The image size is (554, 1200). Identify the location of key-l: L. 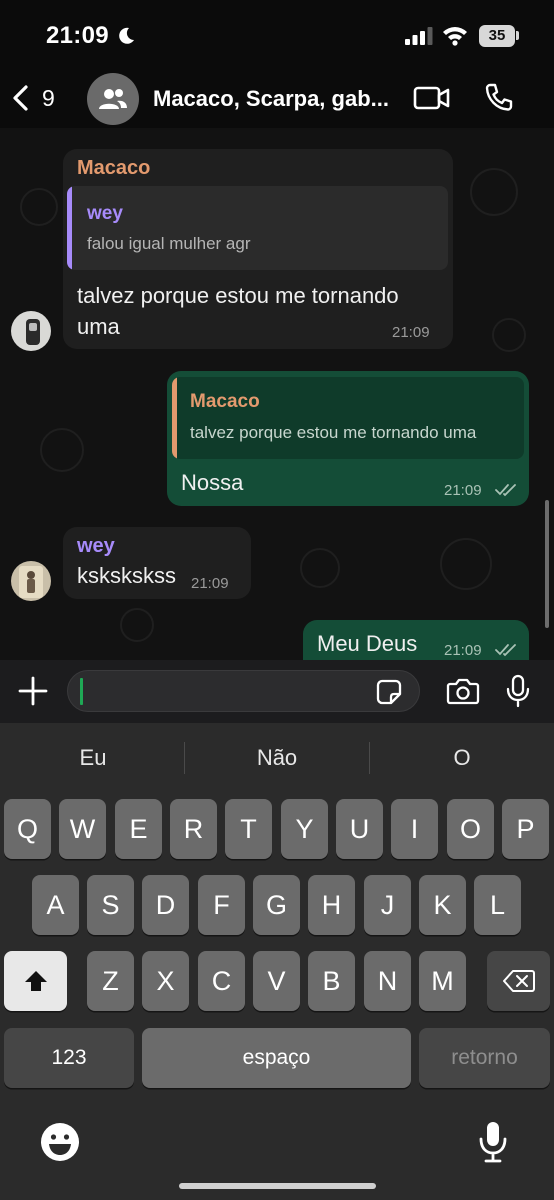
(497, 905).